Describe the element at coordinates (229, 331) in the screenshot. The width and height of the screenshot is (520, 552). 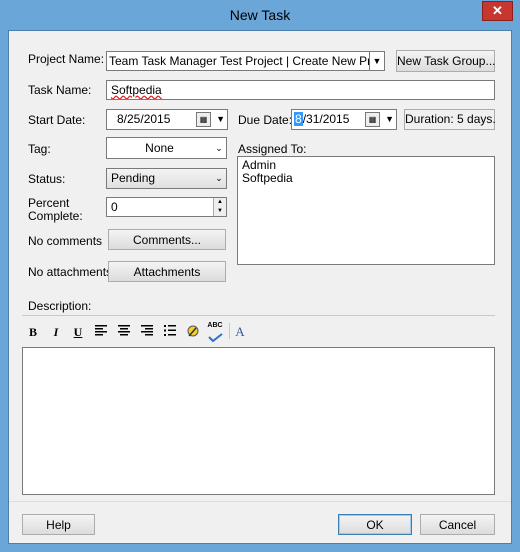
I see `toolbar-separator` at that location.